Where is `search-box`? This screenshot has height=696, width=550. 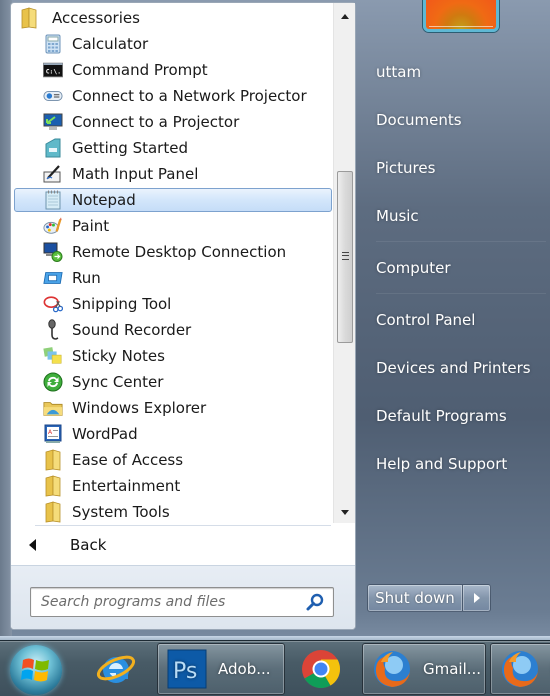 search-box is located at coordinates (182, 602).